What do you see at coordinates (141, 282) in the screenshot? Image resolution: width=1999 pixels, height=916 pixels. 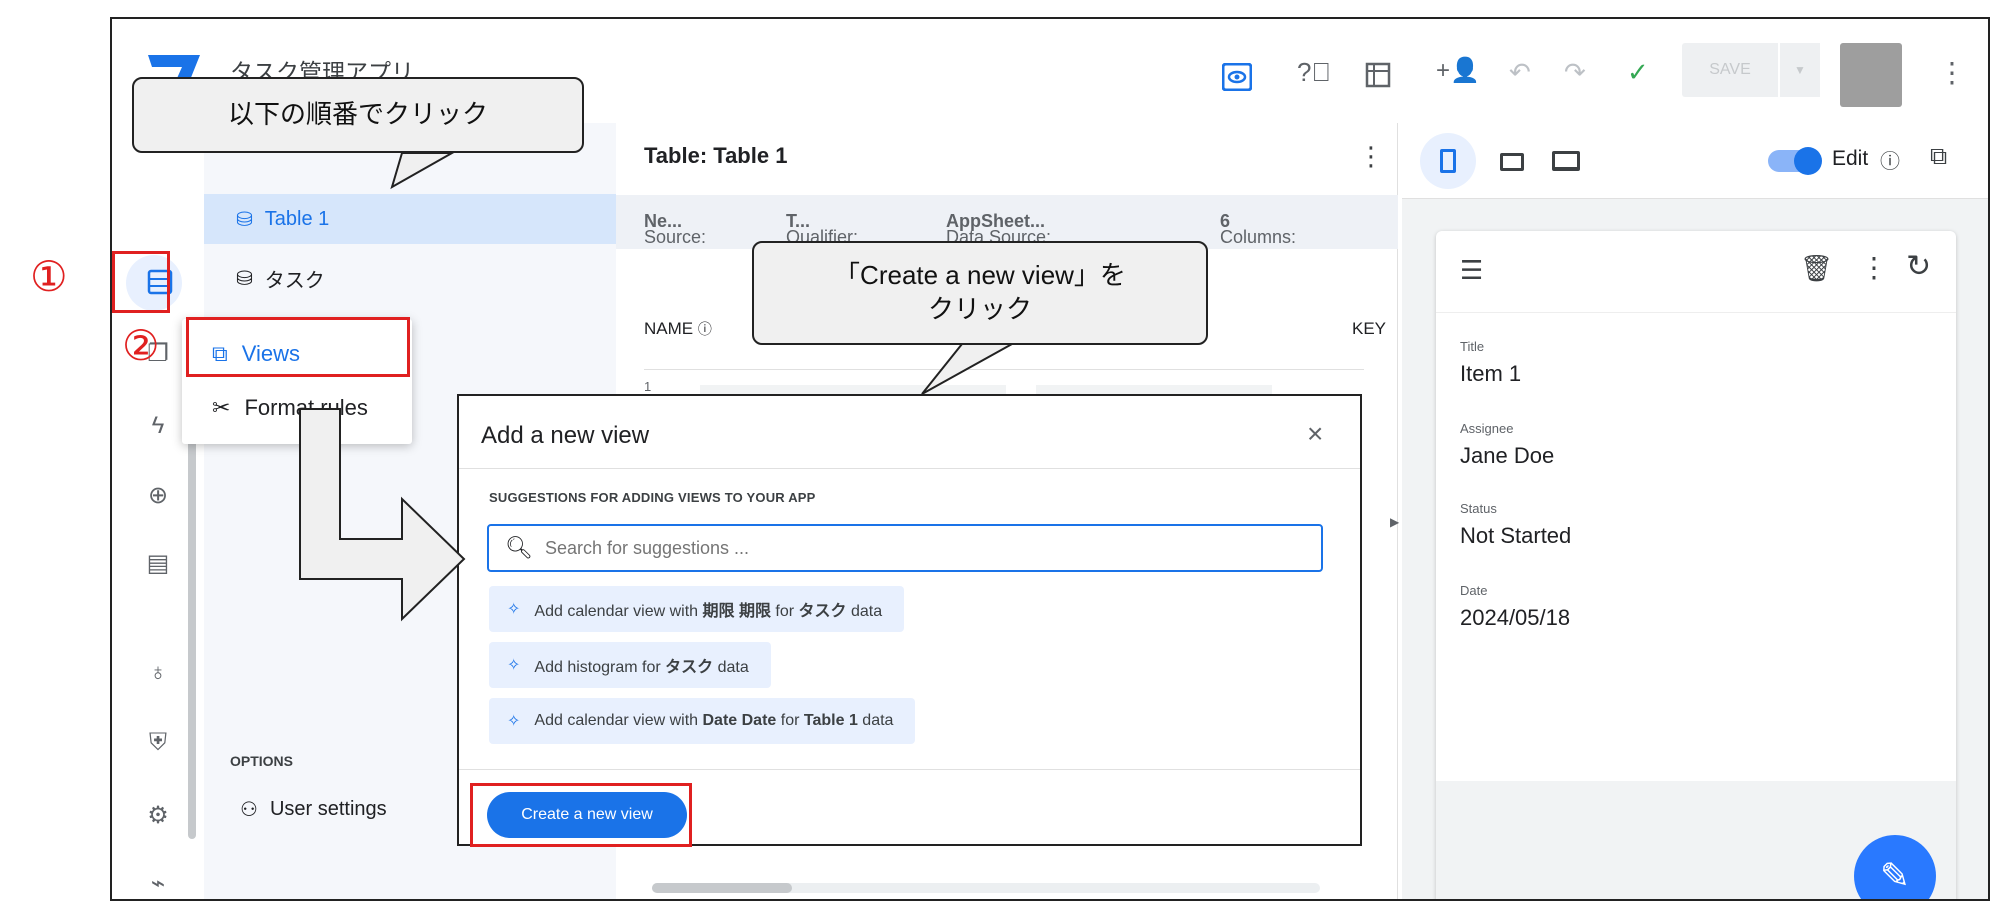 I see `highlight-data-icon` at bounding box center [141, 282].